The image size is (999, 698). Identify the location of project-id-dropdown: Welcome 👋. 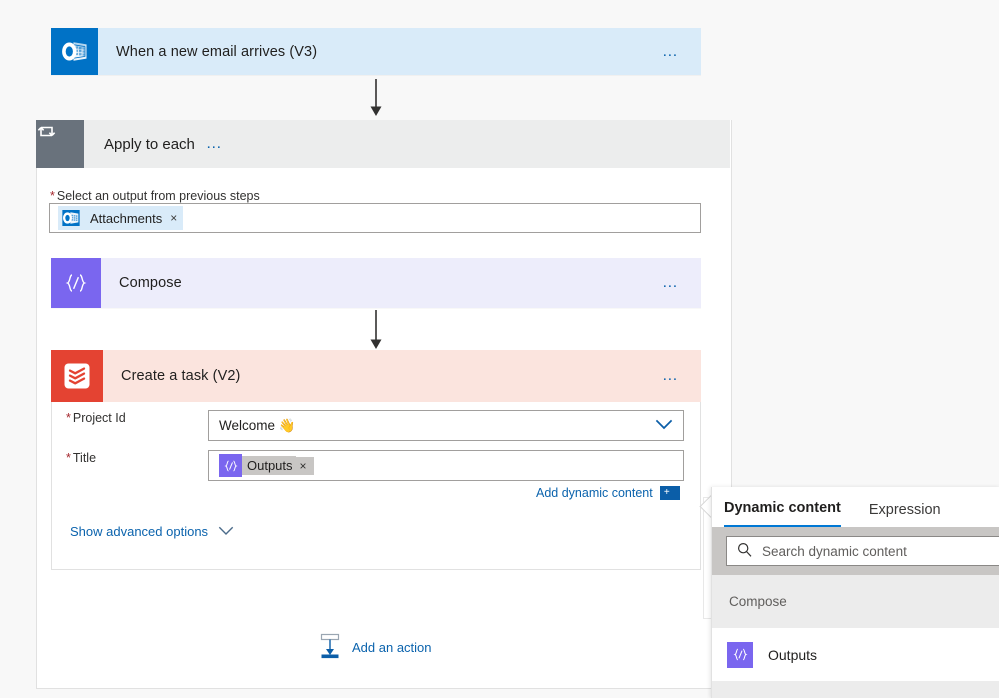
(446, 425).